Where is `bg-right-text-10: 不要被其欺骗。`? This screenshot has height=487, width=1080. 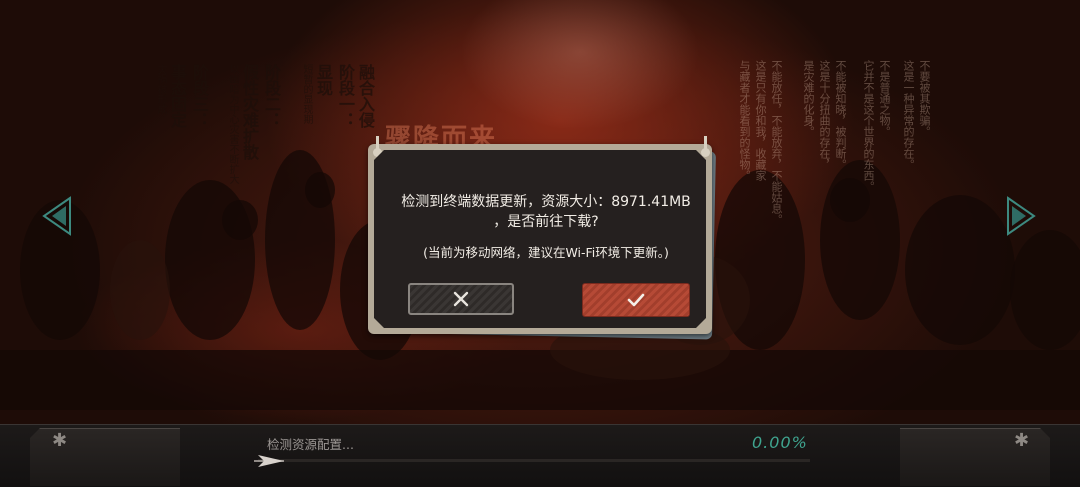
bg-right-text-10: 不要被其欺骗。 is located at coordinates (924, 98).